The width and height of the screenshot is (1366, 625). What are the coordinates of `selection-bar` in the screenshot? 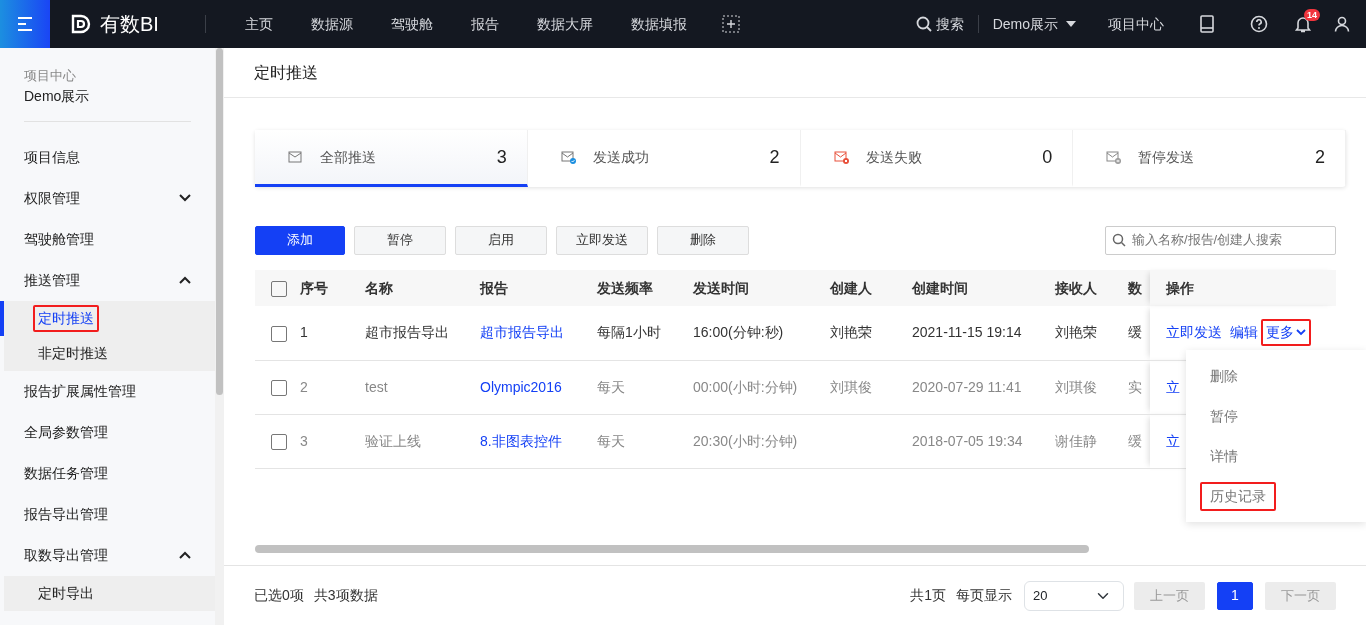 It's located at (2, 318).